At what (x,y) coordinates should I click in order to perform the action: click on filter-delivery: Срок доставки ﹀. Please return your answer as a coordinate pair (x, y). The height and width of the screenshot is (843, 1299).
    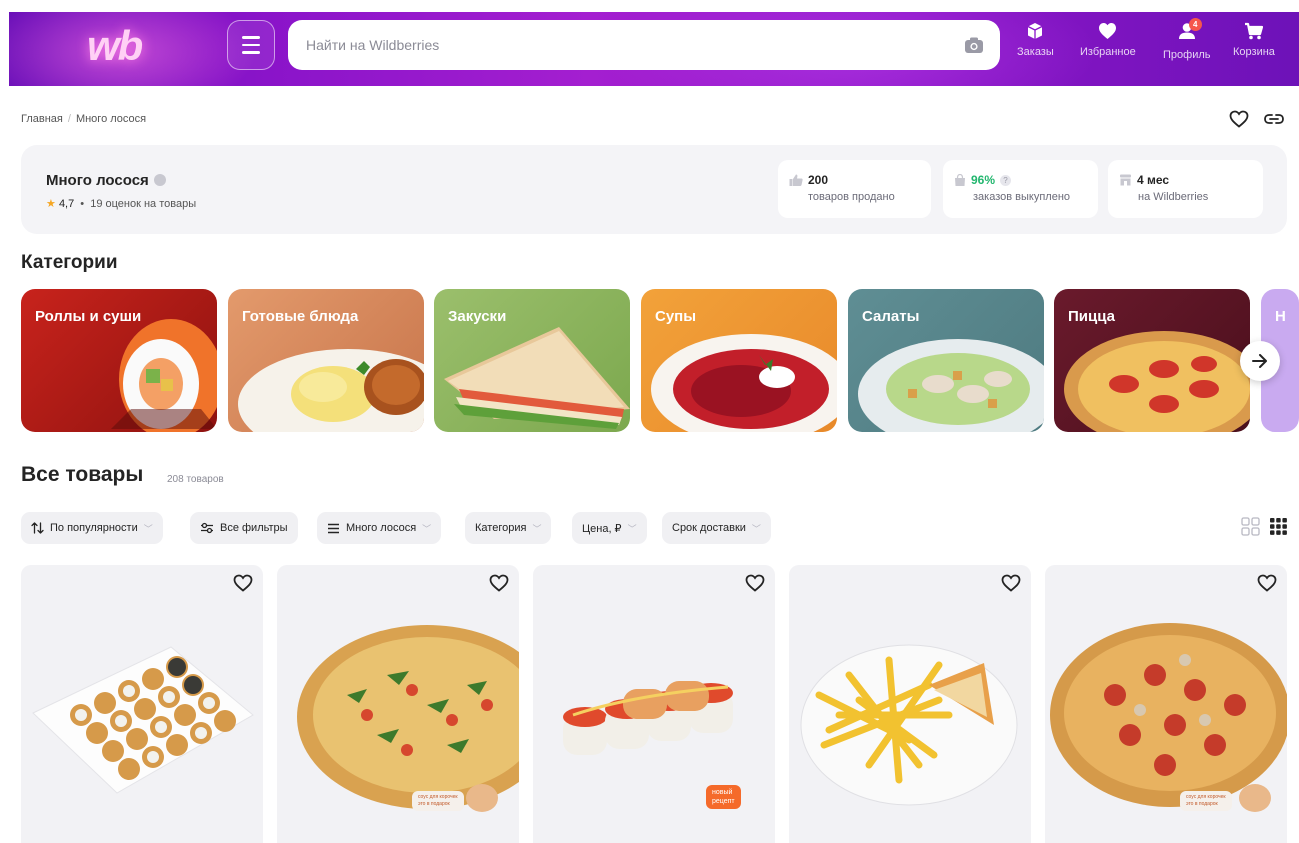
    Looking at the image, I should click on (716, 528).